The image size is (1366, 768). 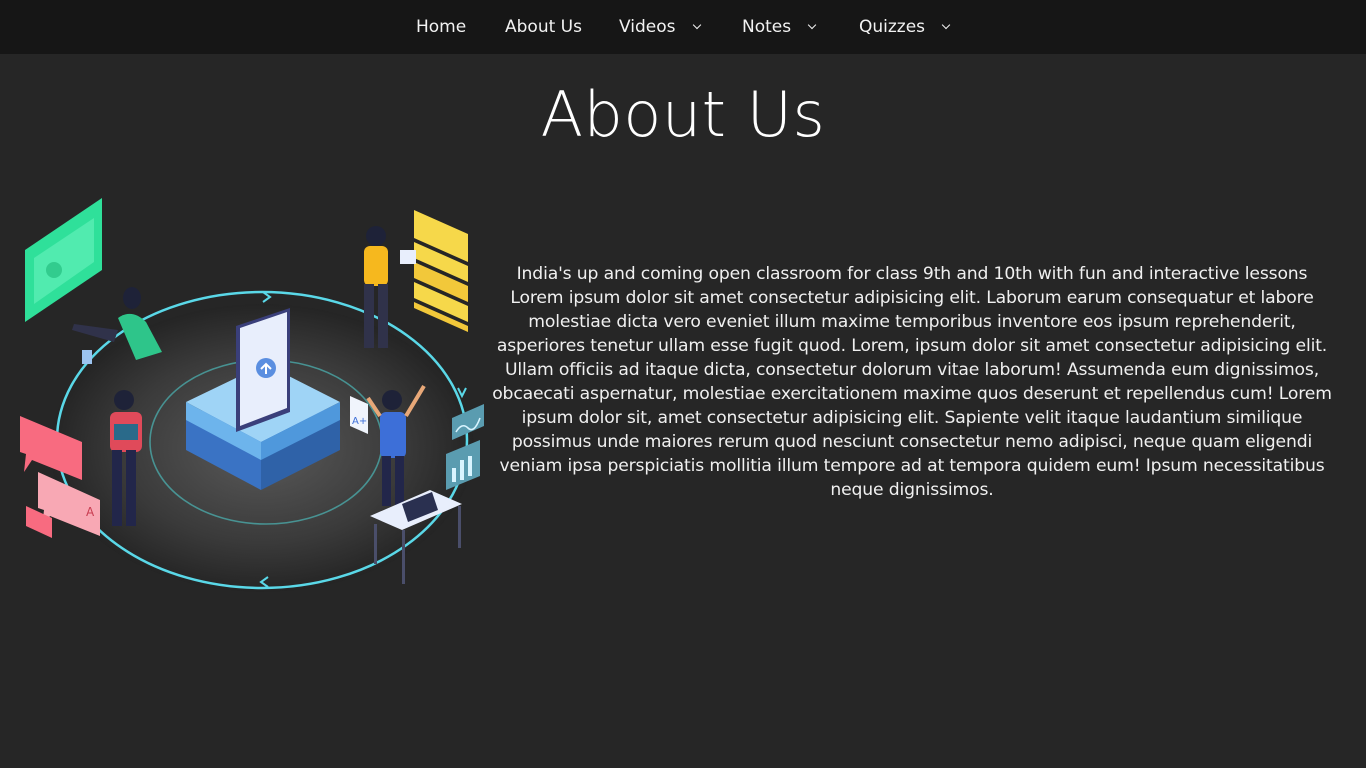 What do you see at coordinates (90, 512) in the screenshot?
I see `svg-text: A` at bounding box center [90, 512].